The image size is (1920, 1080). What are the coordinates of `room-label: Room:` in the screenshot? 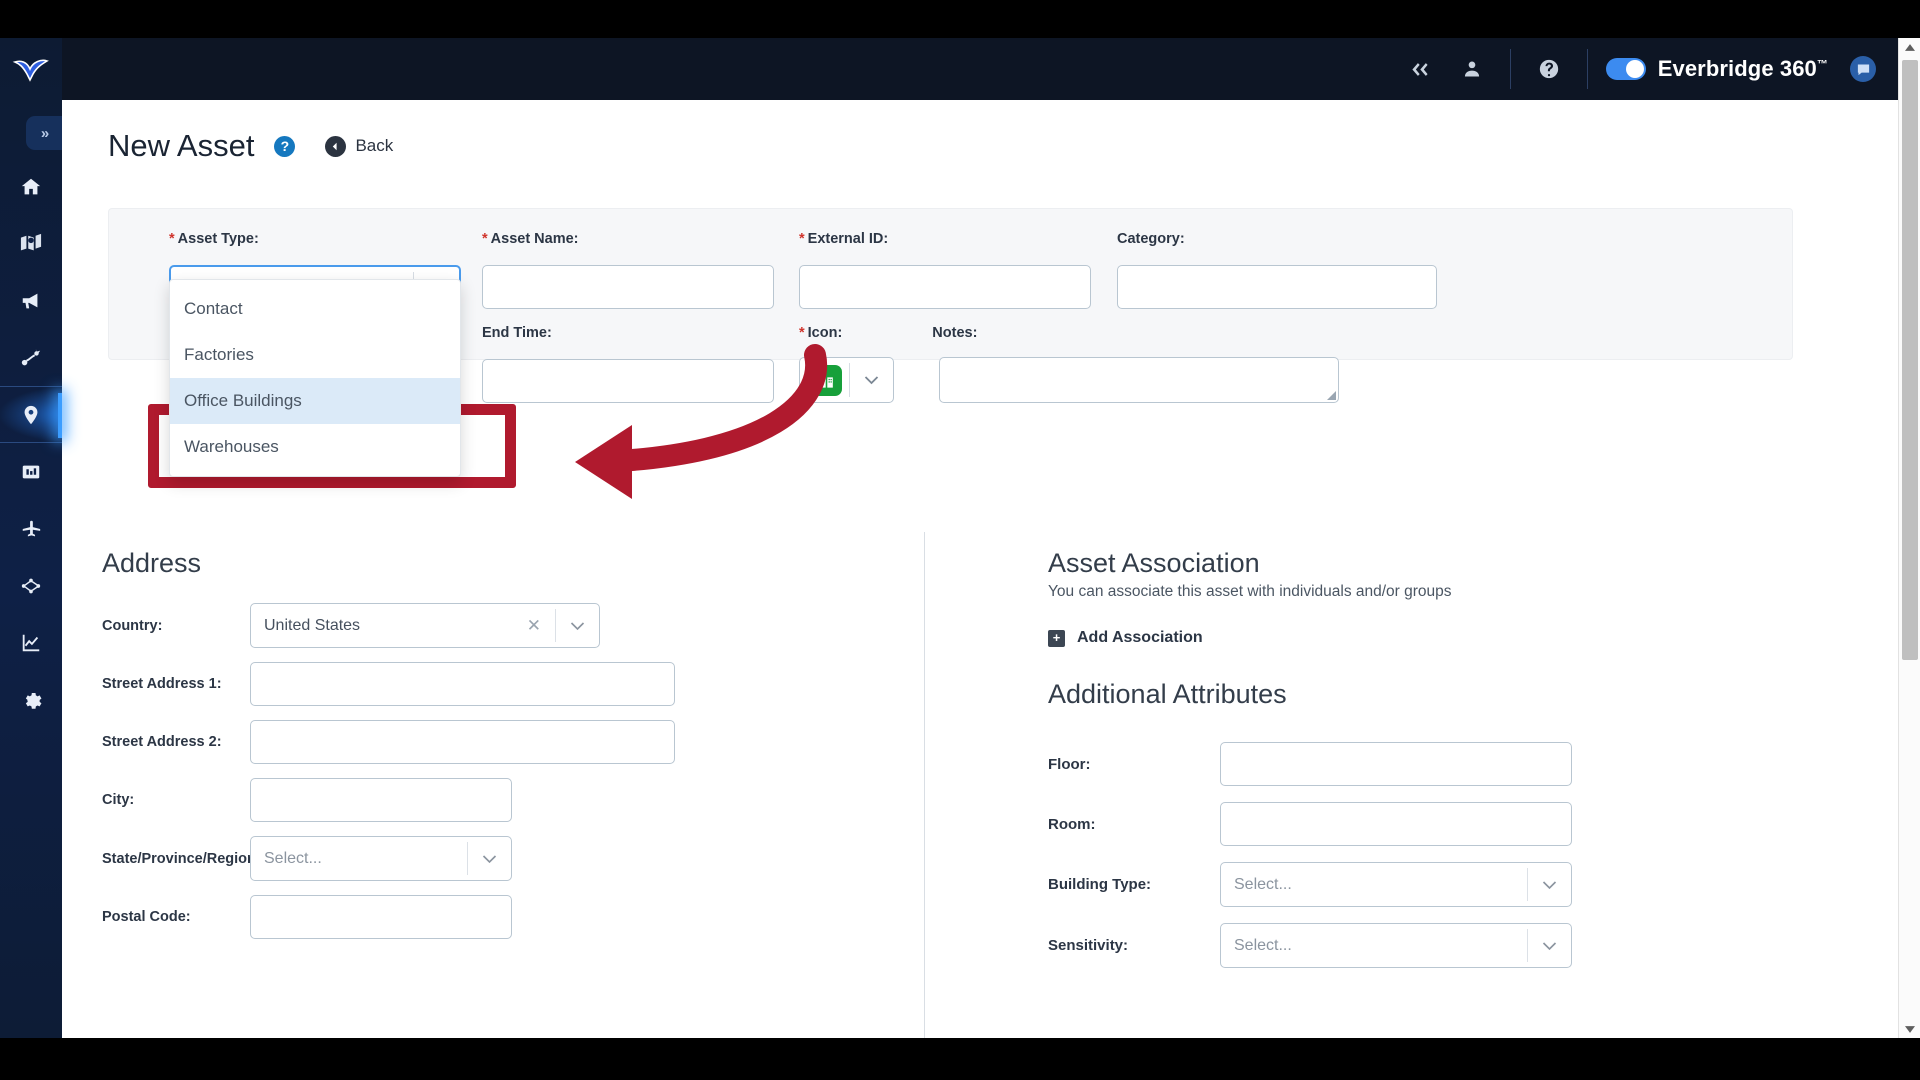 It's located at (1072, 824).